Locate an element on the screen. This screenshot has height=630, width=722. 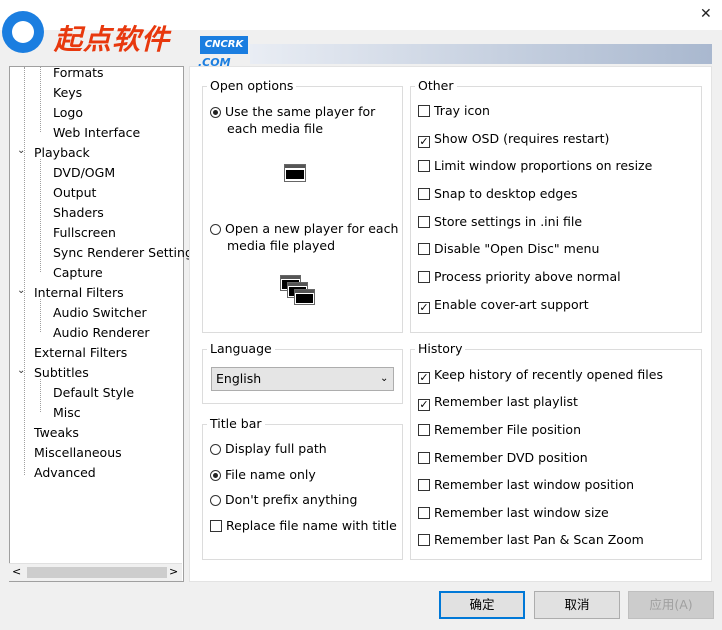
tree-item-tweaks: Tweaks is located at coordinates (56, 433).